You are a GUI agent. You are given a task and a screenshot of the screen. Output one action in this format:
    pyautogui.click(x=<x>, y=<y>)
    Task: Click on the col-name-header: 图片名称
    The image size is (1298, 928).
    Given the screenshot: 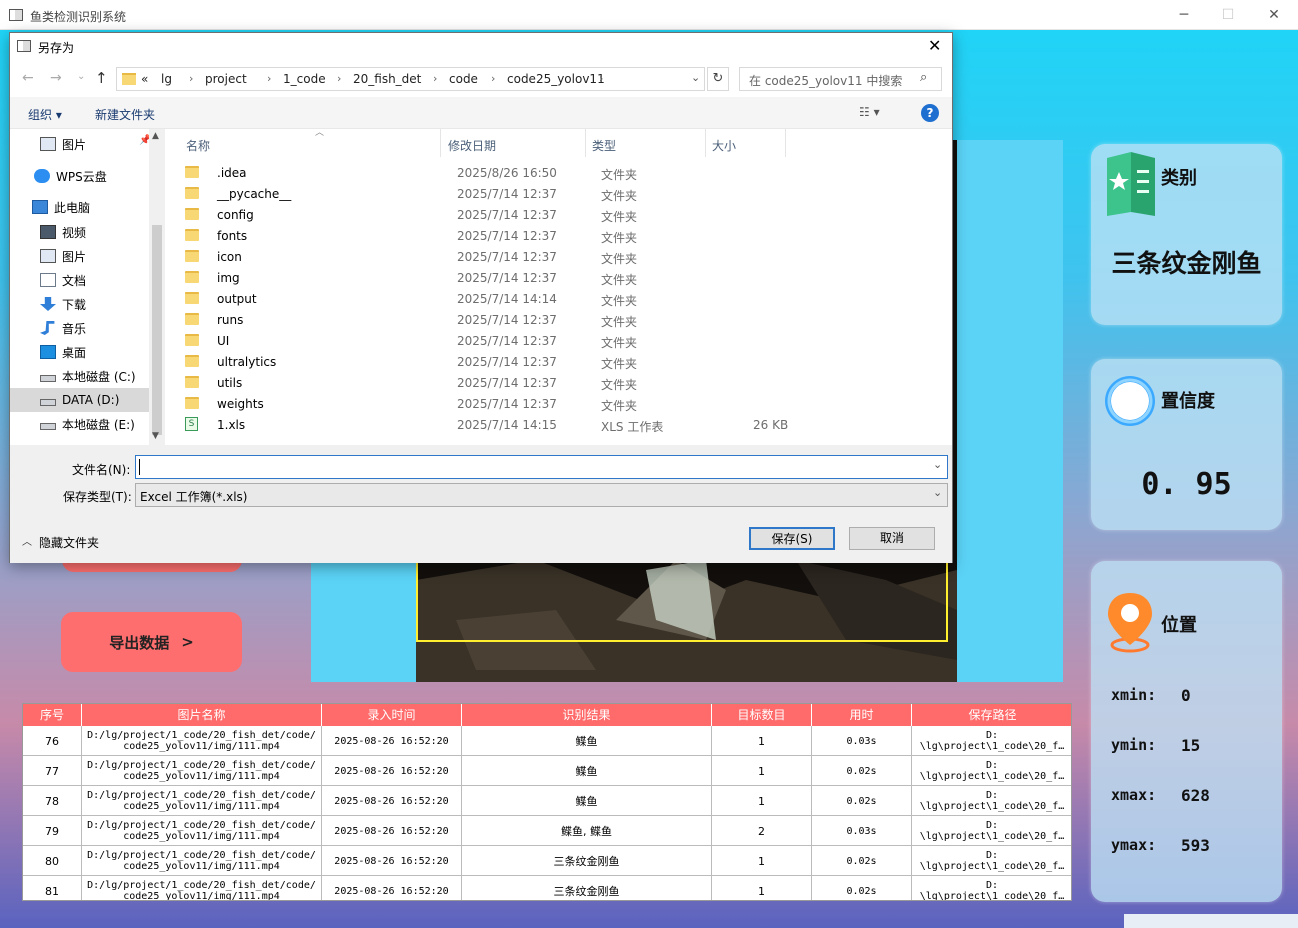 What is the action you would take?
    pyautogui.click(x=202, y=715)
    